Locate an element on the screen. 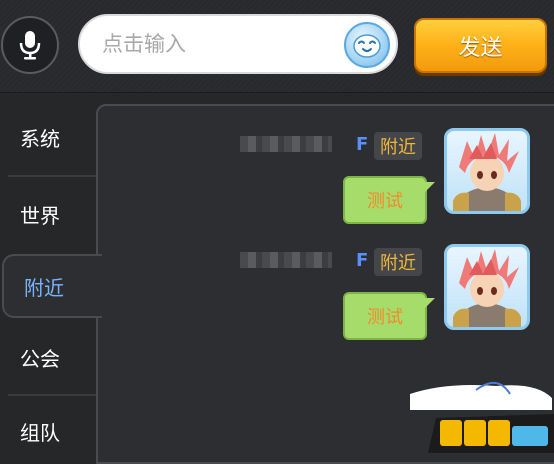  tab-guild: 公会 is located at coordinates (48, 357).